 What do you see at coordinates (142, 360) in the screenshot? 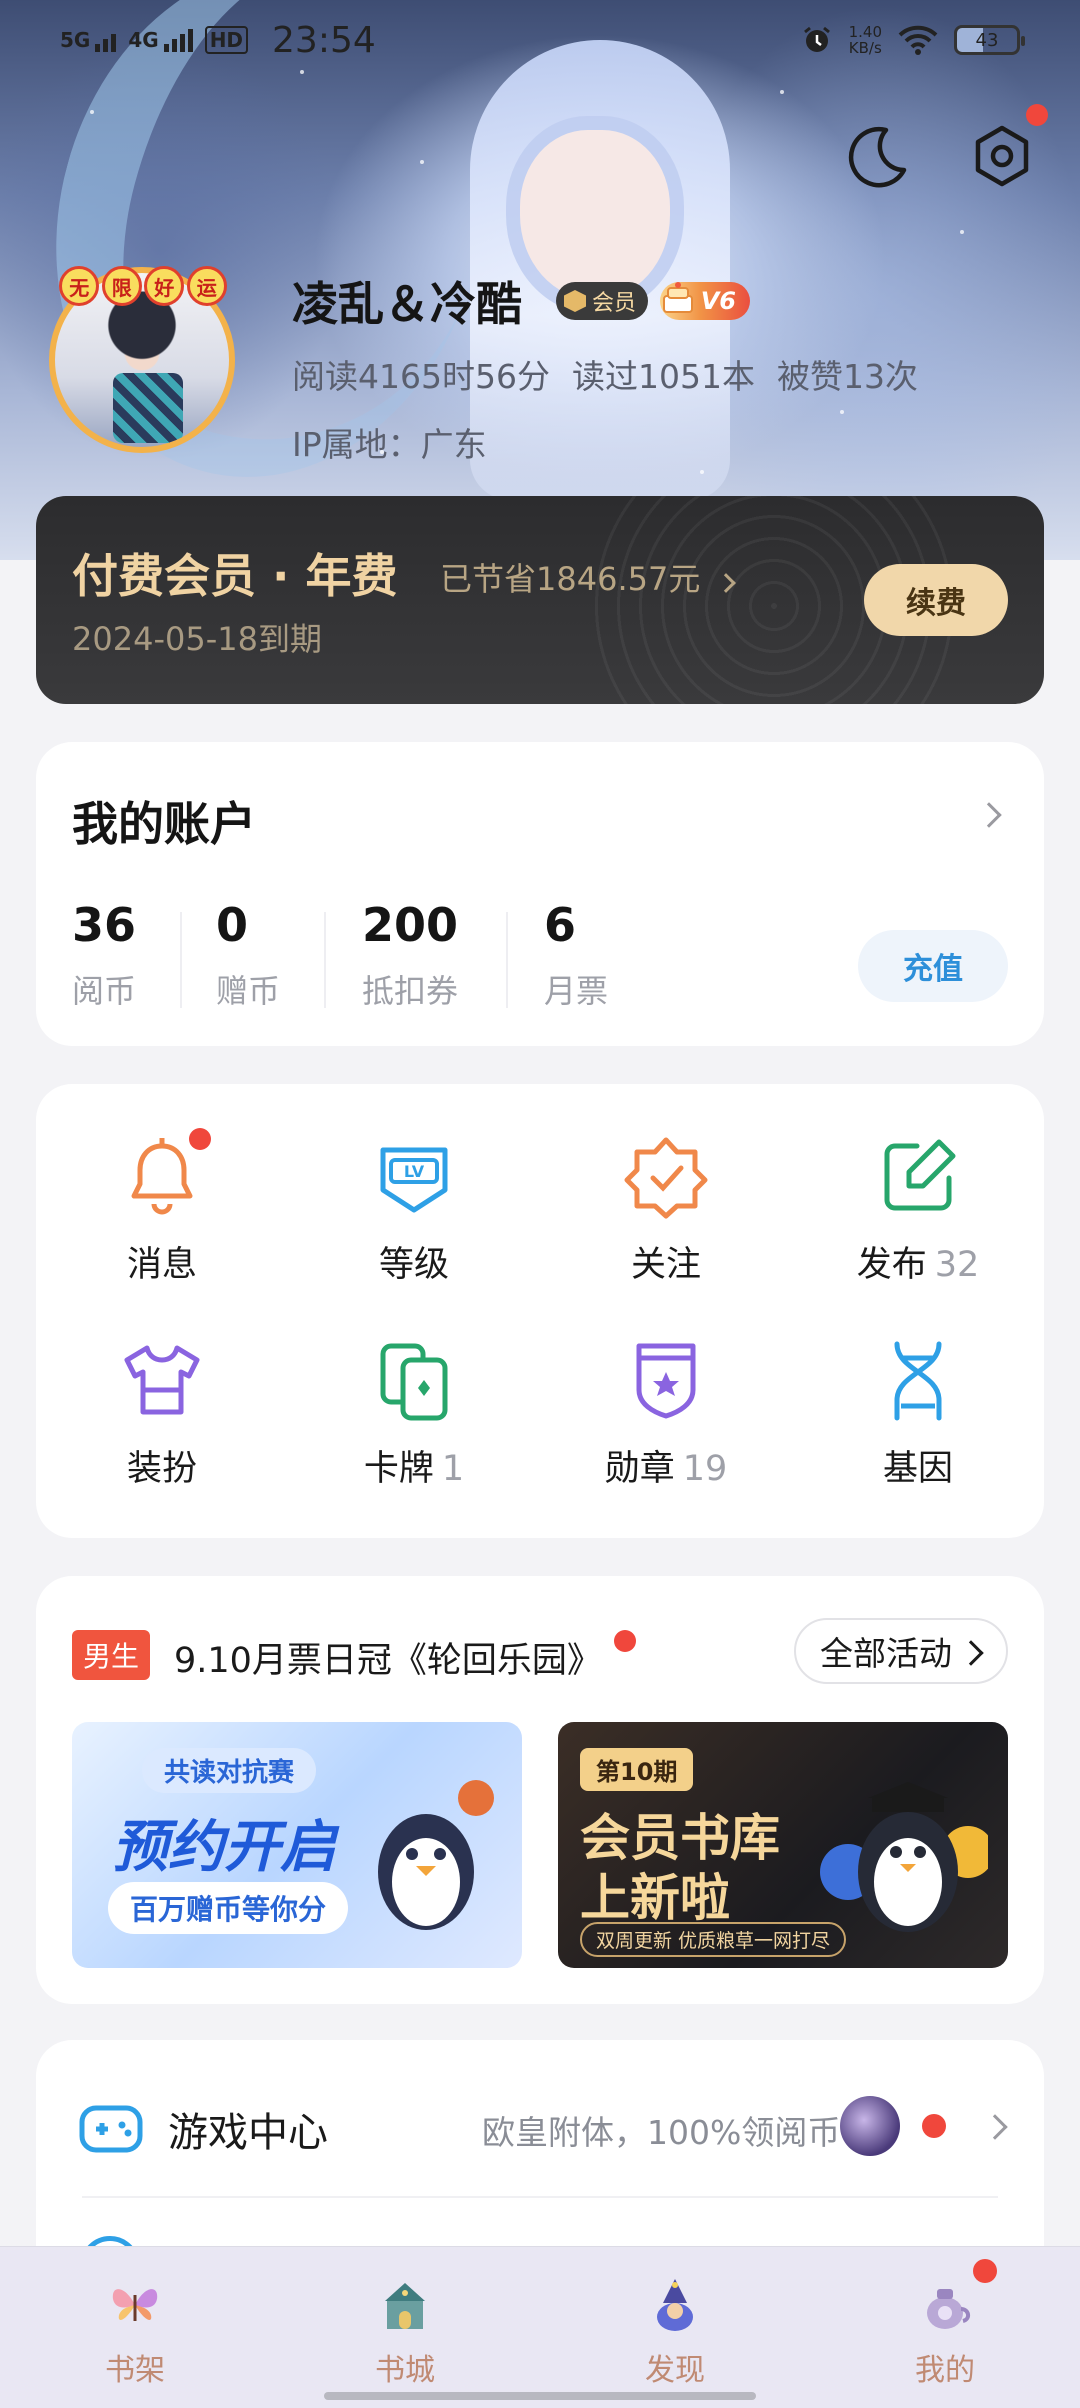
I see `user-avatar: 无 限 好 运` at bounding box center [142, 360].